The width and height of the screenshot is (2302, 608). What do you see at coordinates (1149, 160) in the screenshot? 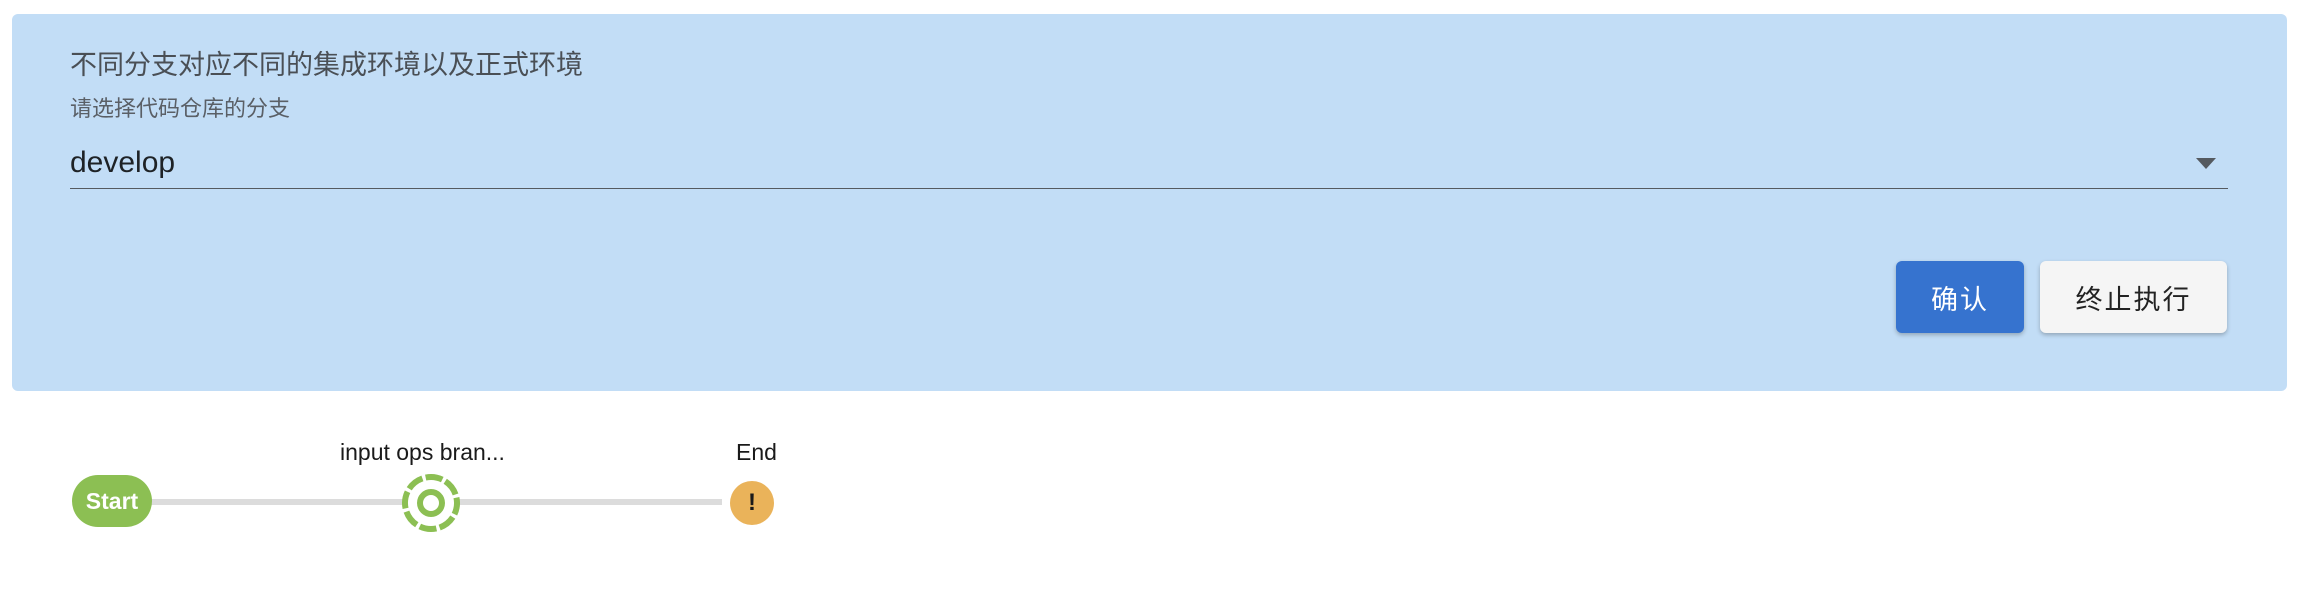
I see `branch-select: develop` at bounding box center [1149, 160].